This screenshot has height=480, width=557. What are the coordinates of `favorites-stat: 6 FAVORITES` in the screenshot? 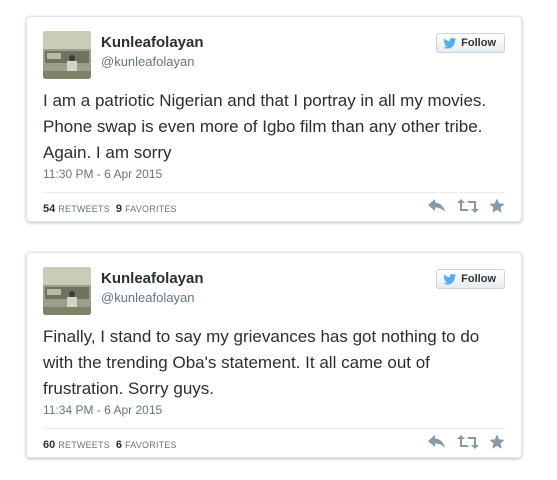 It's located at (146, 445).